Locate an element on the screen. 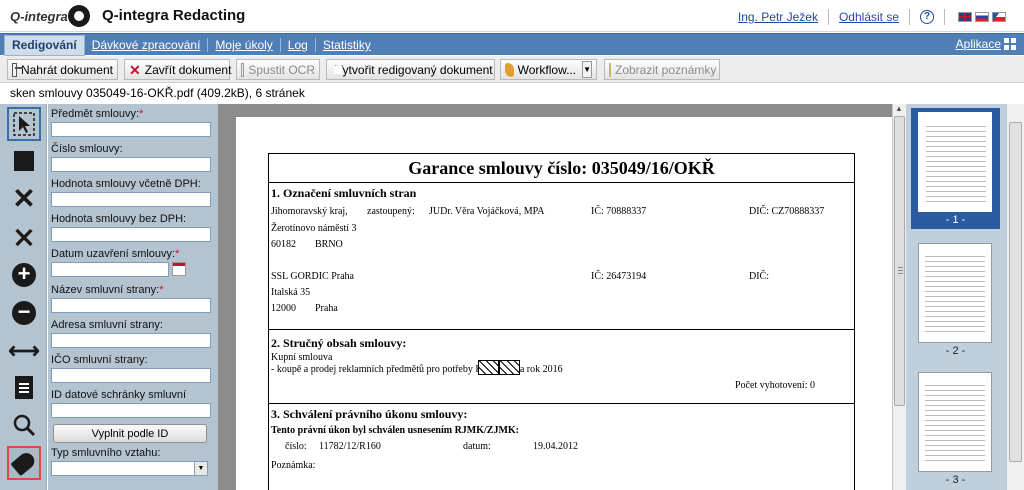 Image resolution: width=1024 pixels, height=490 pixels. contract-date-input is located at coordinates (110, 269).